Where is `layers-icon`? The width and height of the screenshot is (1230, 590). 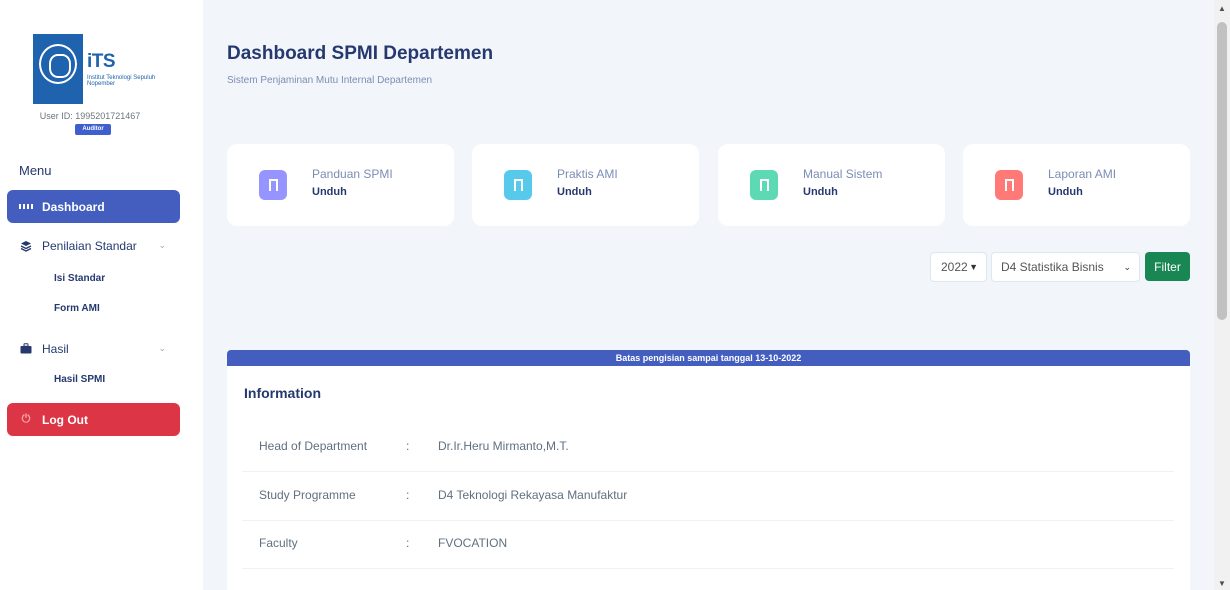 layers-icon is located at coordinates (26, 246).